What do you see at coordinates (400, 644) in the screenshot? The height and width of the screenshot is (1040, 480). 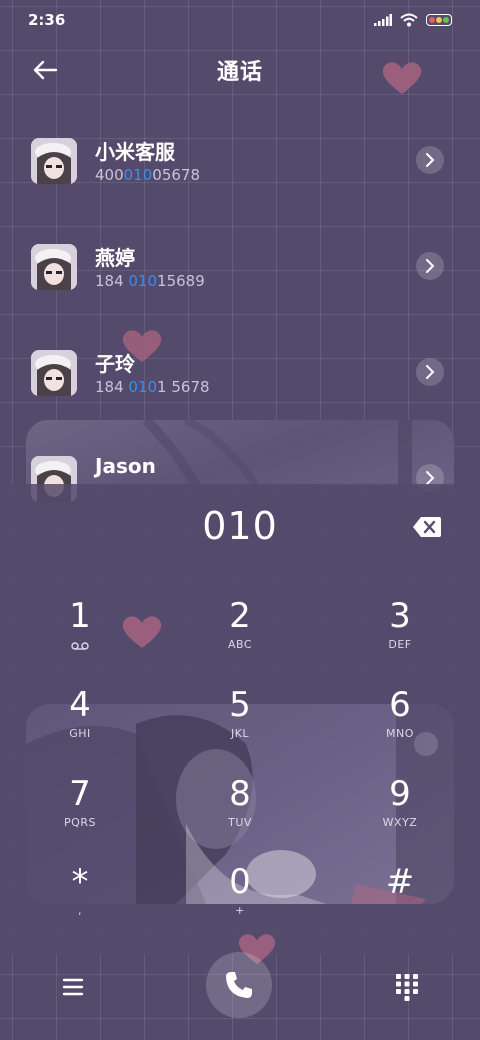 I see `key-letters: DEF` at bounding box center [400, 644].